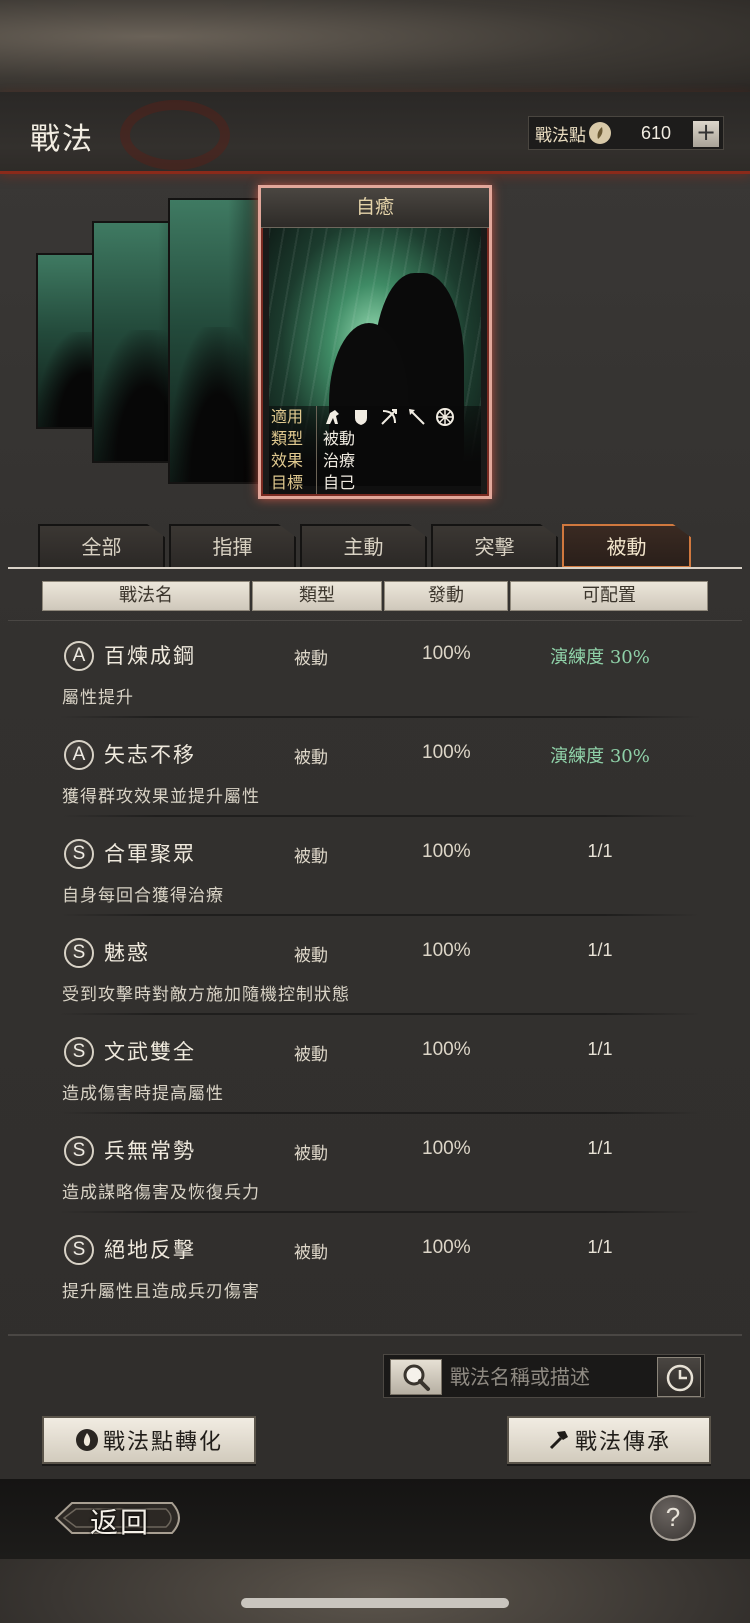 The image size is (750, 1623). What do you see at coordinates (150, 1151) in the screenshot?
I see `skill-name: 兵無常勢` at bounding box center [150, 1151].